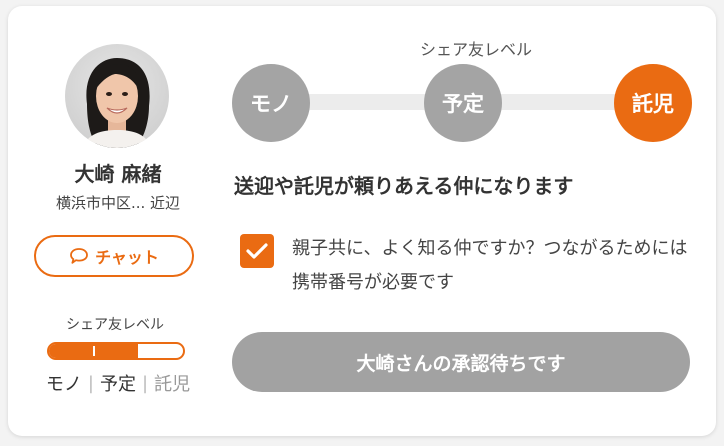 The image size is (724, 446). What do you see at coordinates (117, 103) in the screenshot?
I see `user-photo-icon` at bounding box center [117, 103].